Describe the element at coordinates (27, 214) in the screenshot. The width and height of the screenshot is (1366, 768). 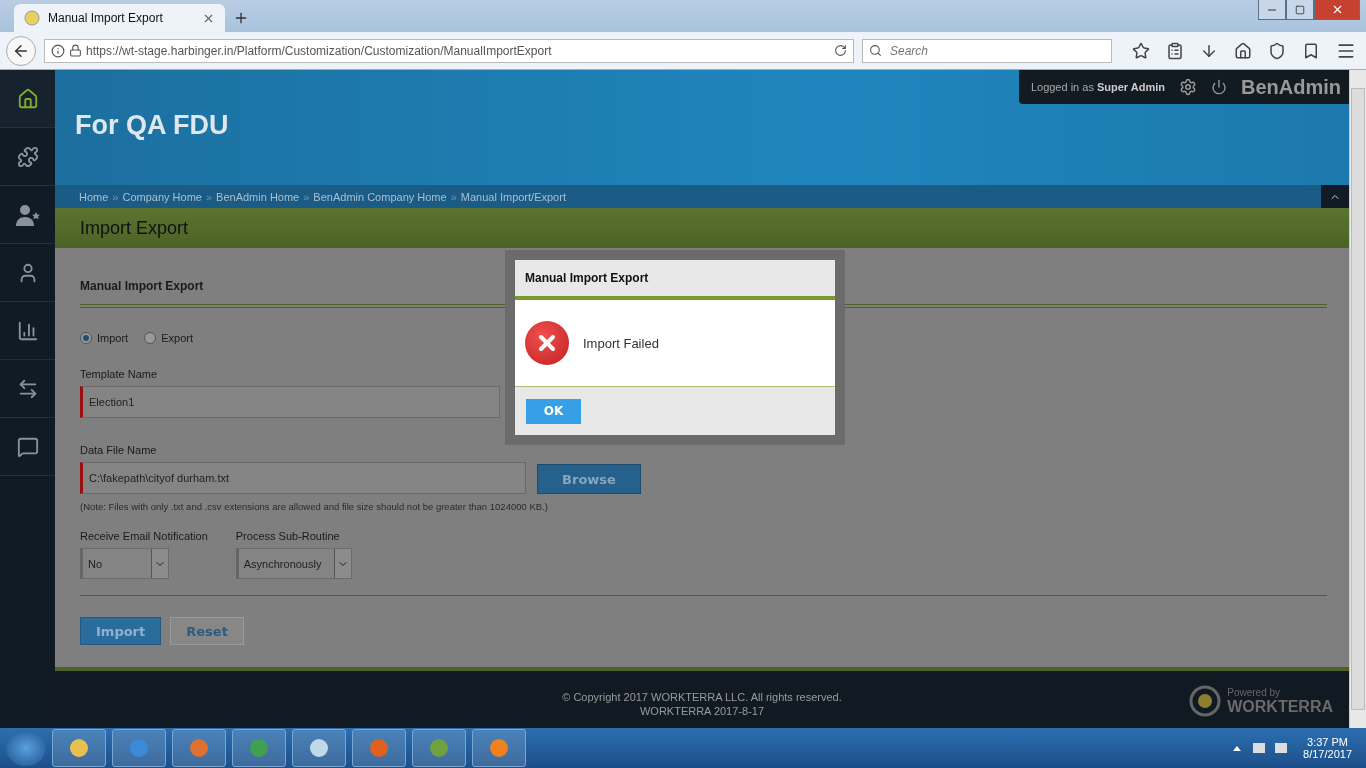
I see `person-star-icon` at that location.